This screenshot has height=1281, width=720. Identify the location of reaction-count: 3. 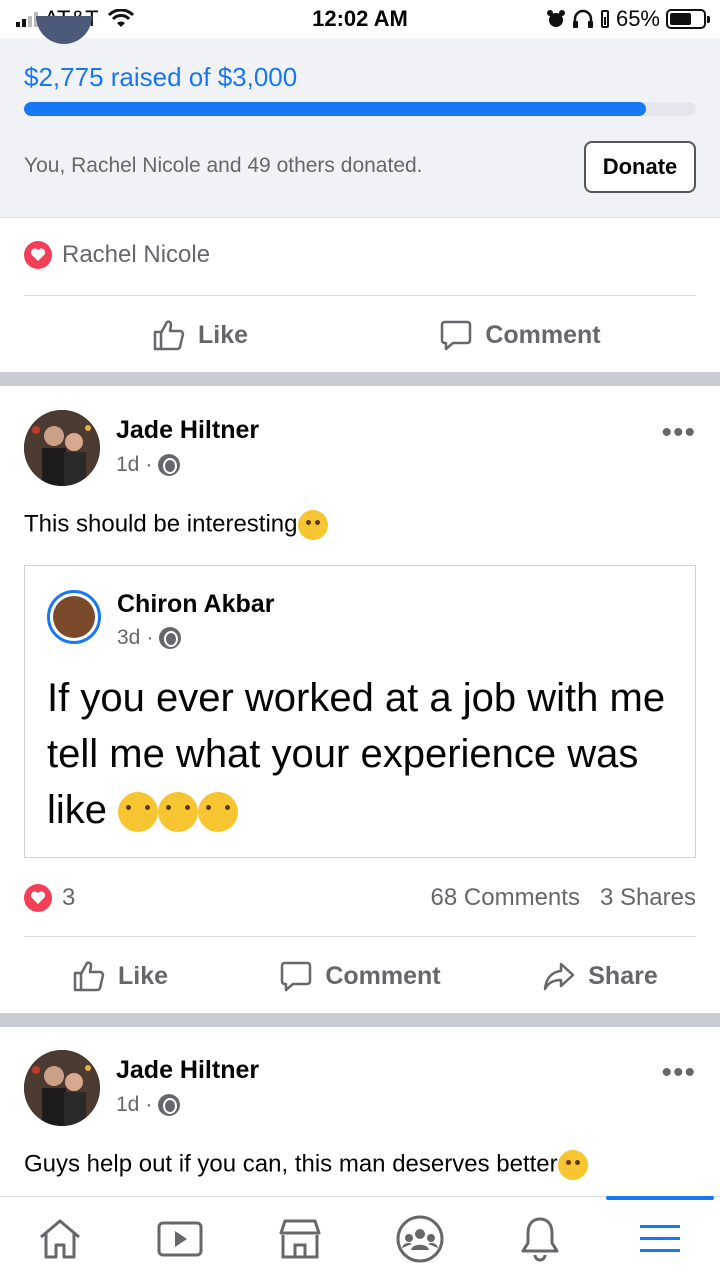
(69, 897).